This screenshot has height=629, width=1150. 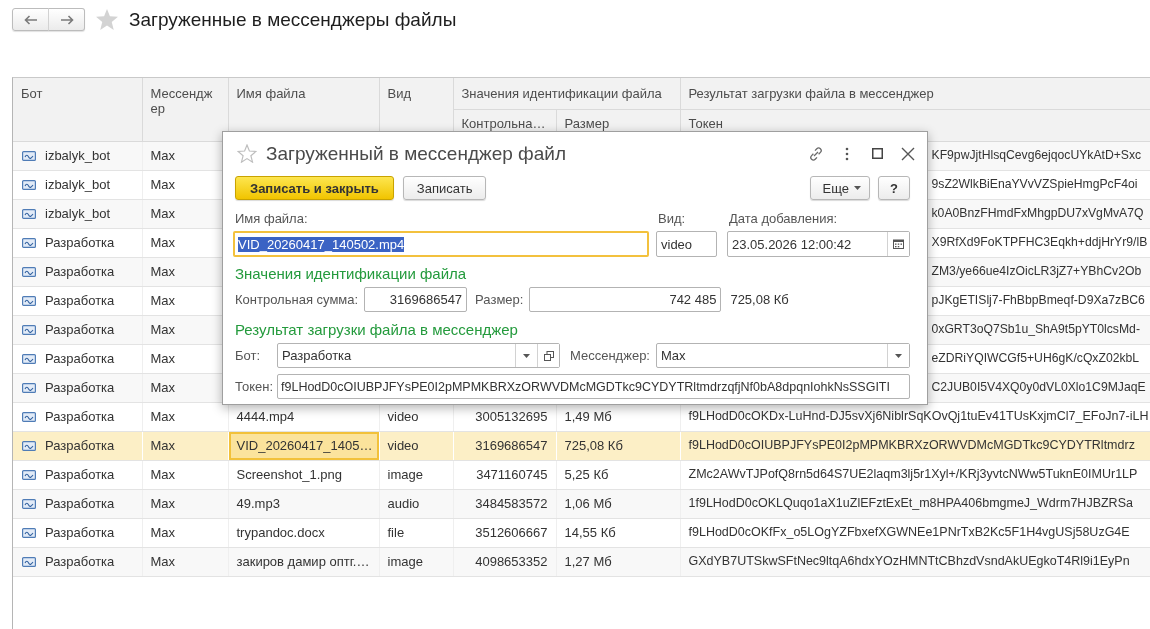 I want to click on table-cell: 3484583572, so click(x=511, y=503).